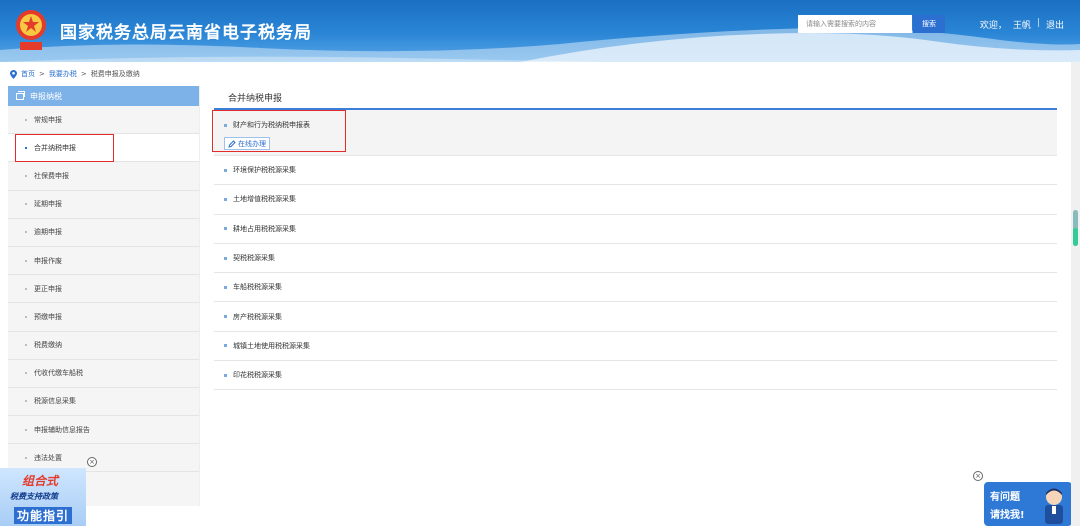 This screenshot has height=526, width=1080. I want to click on sidebar-item-label: 代收代缴车船税, so click(58, 373).